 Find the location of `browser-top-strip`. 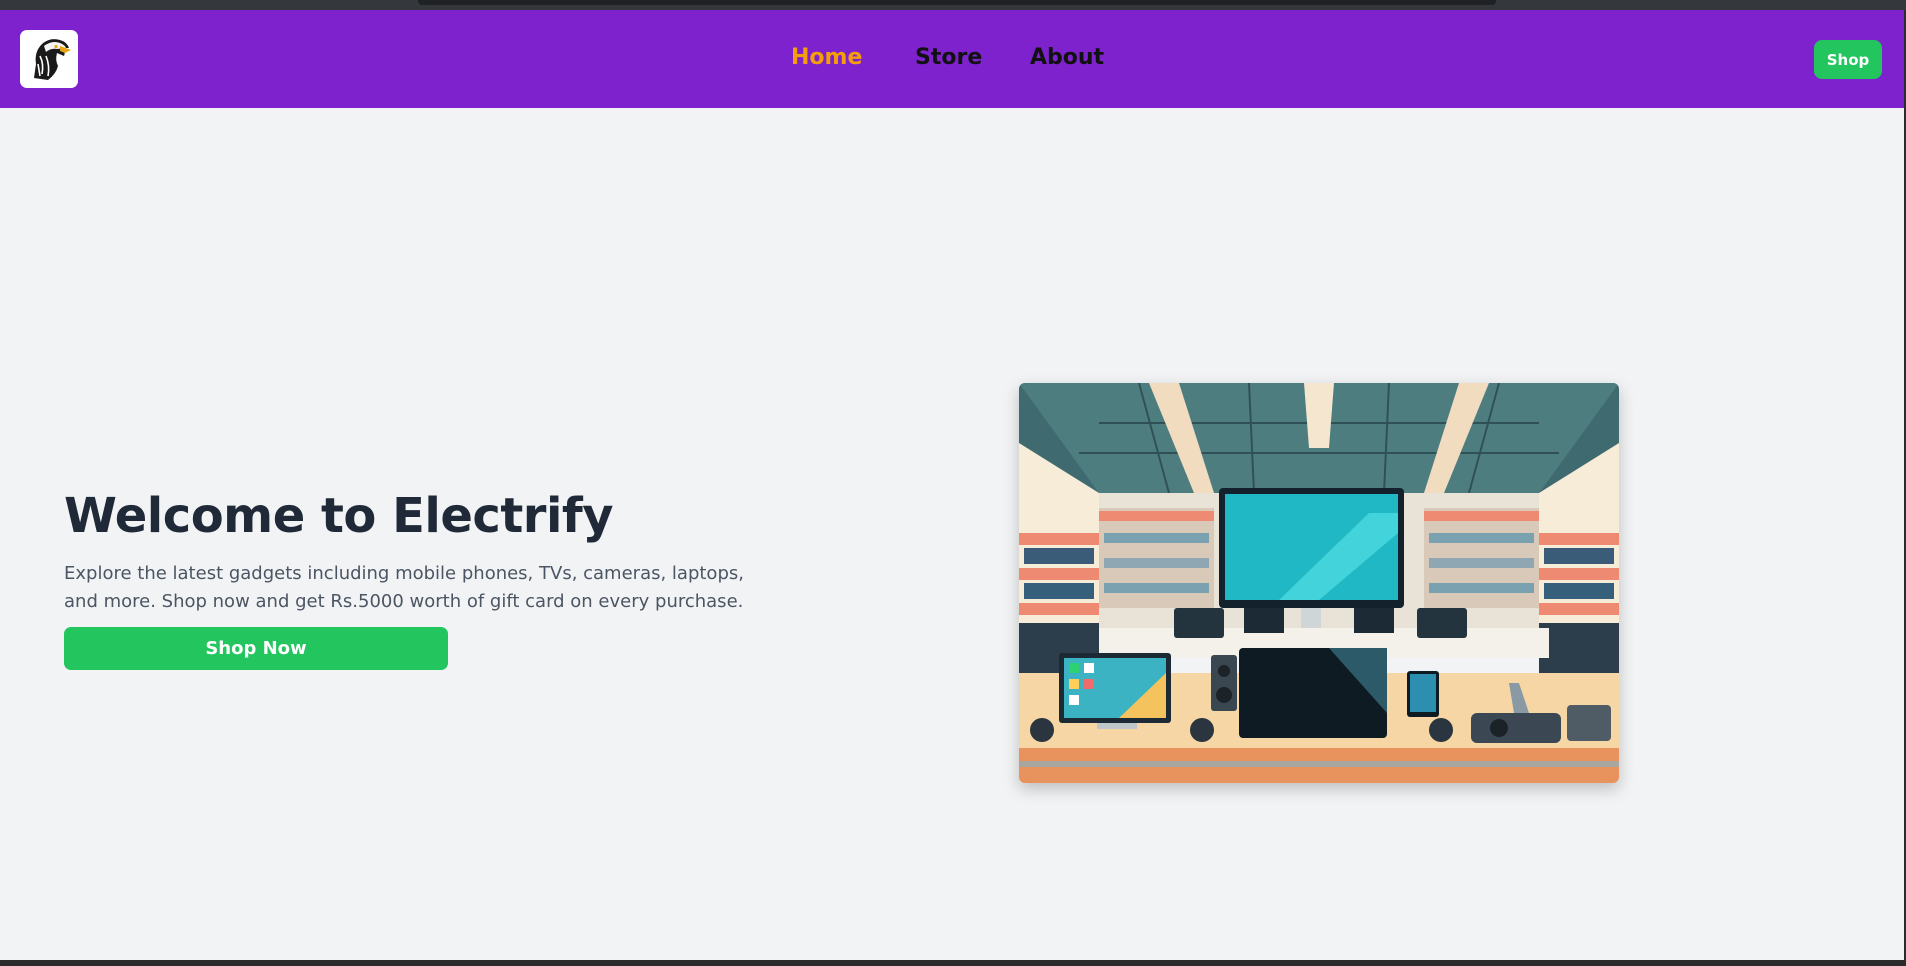

browser-top-strip is located at coordinates (953, 5).